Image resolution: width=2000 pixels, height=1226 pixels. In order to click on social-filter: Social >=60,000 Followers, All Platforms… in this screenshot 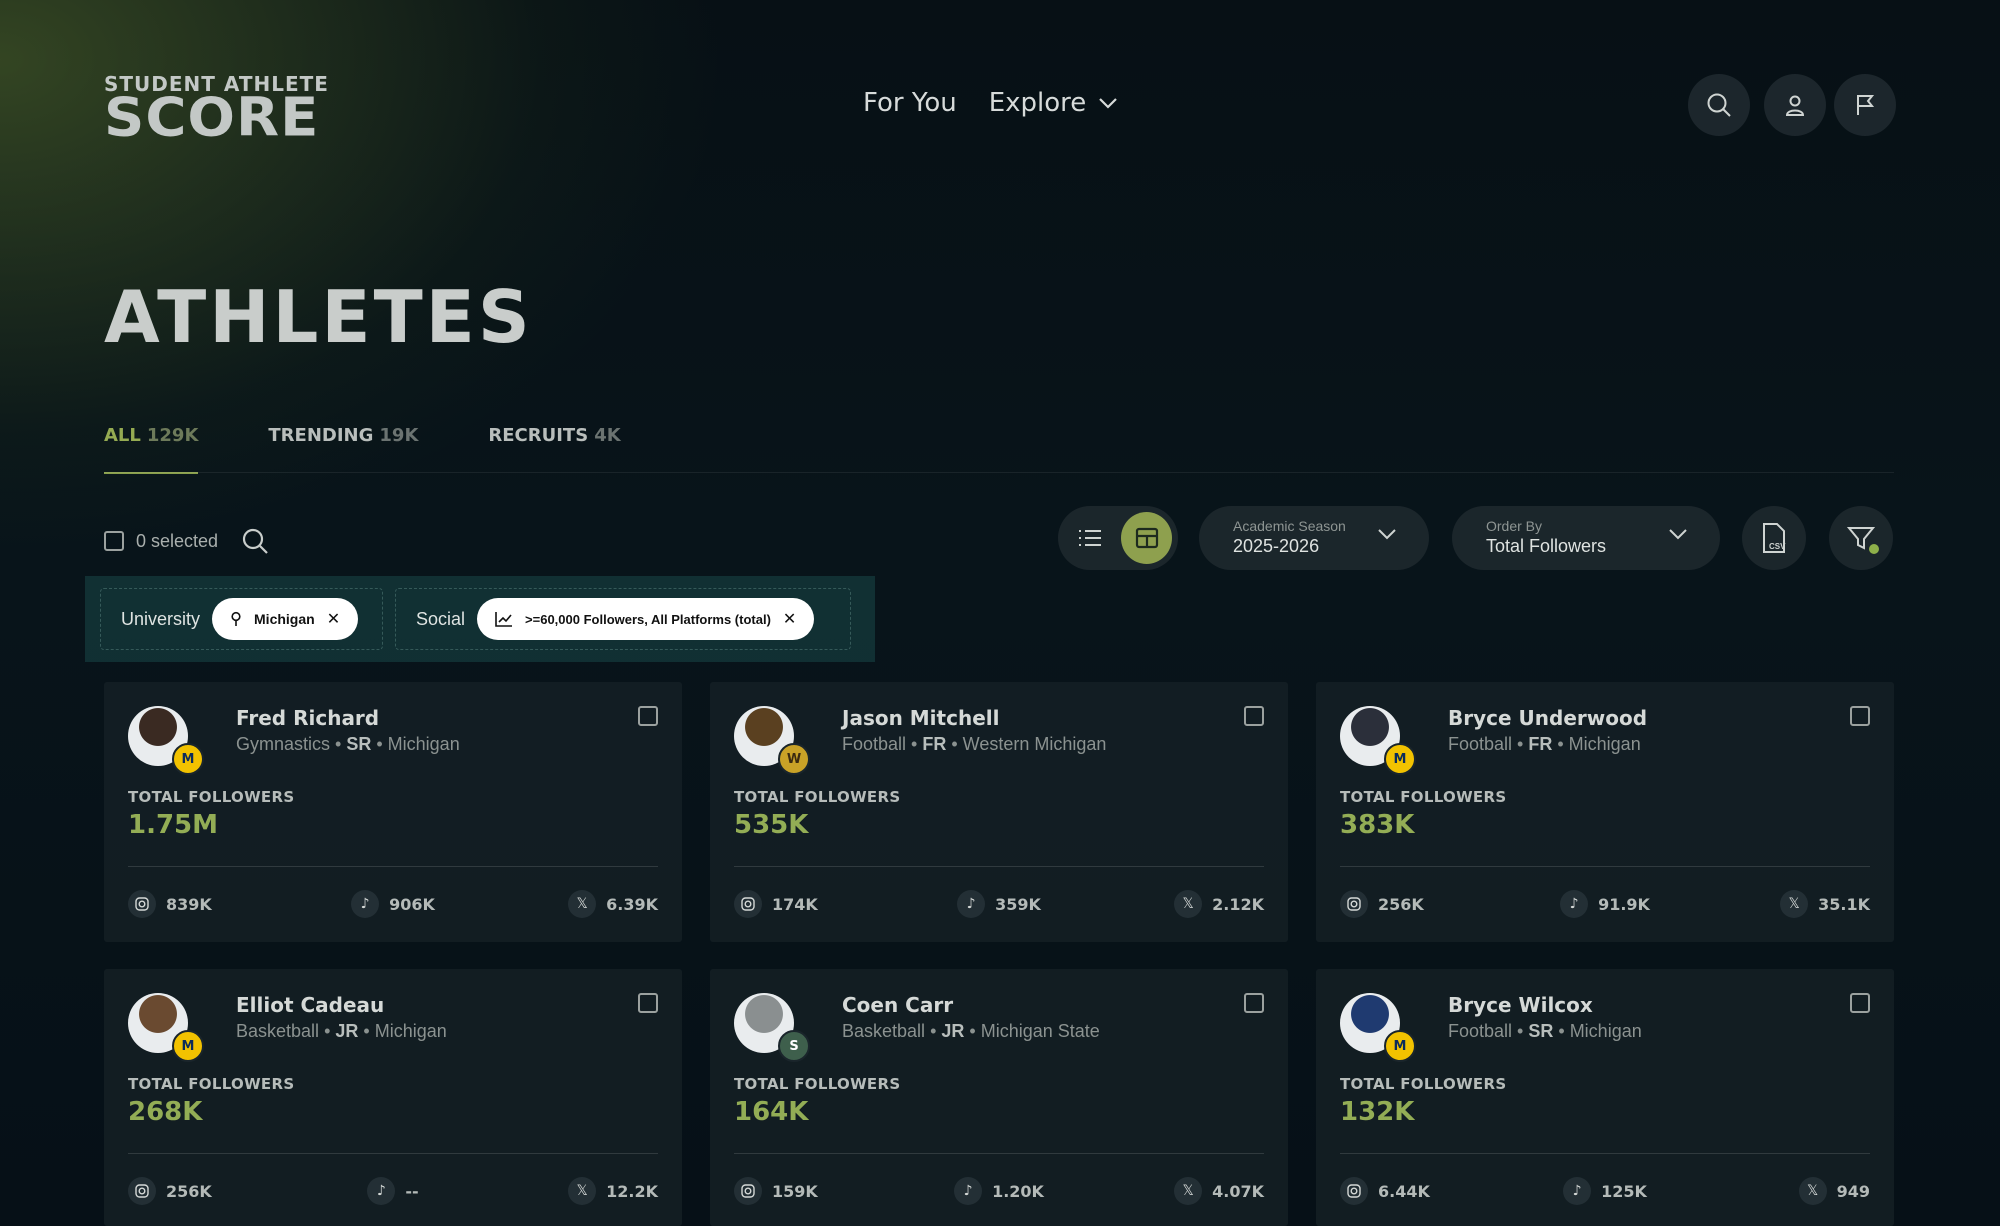, I will do `click(623, 619)`.